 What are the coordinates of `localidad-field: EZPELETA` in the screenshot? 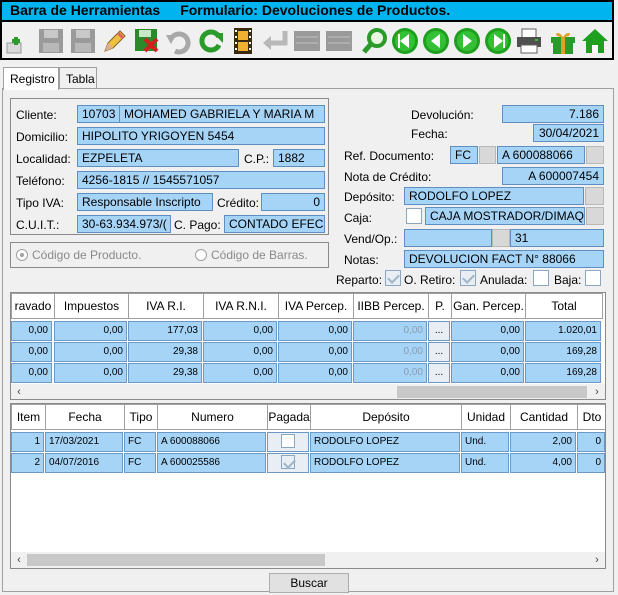 It's located at (158, 158).